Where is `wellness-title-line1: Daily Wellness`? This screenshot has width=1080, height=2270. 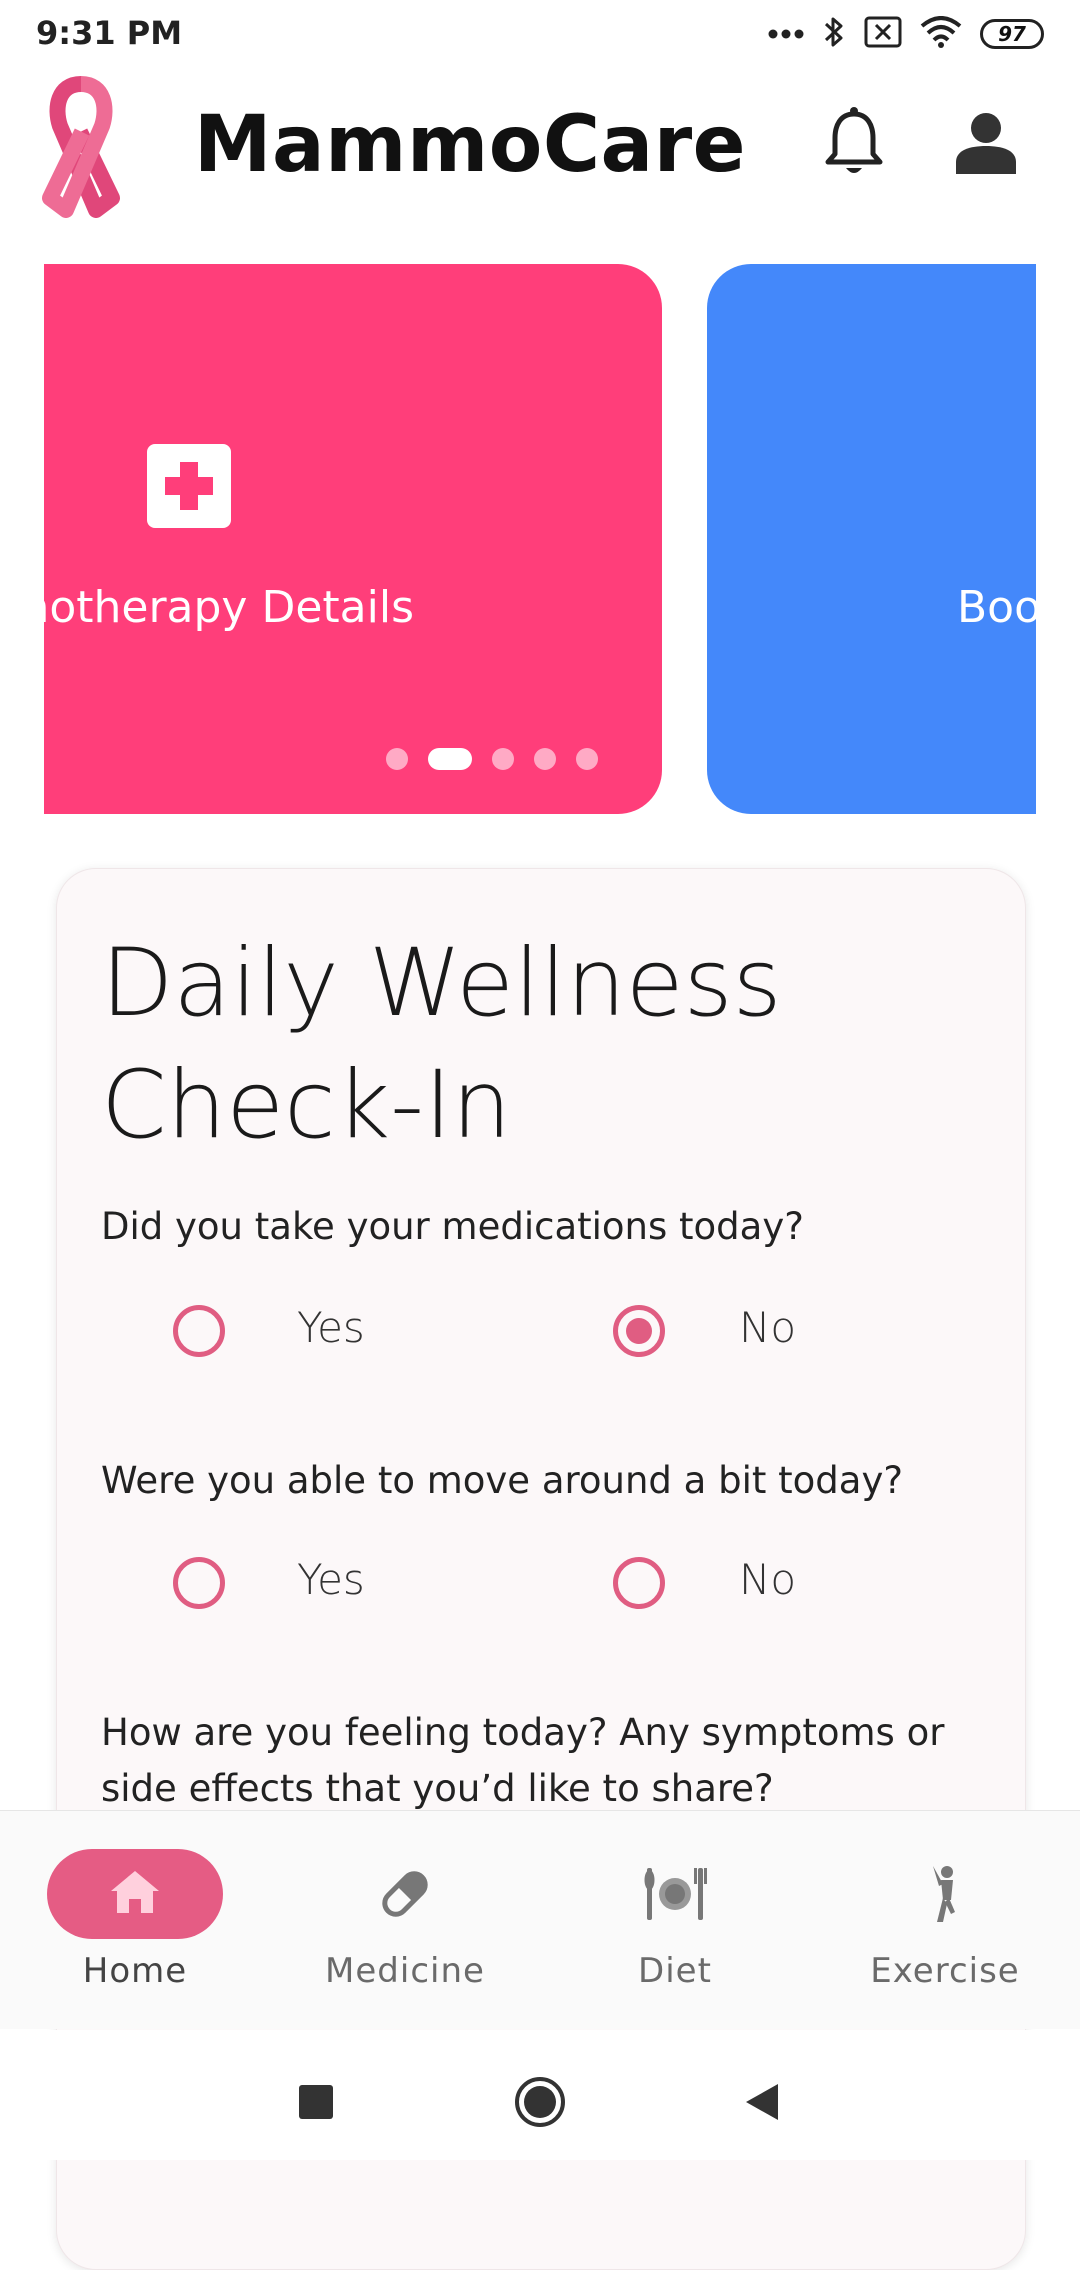
wellness-title-line1: Daily Wellness is located at coordinates (441, 983).